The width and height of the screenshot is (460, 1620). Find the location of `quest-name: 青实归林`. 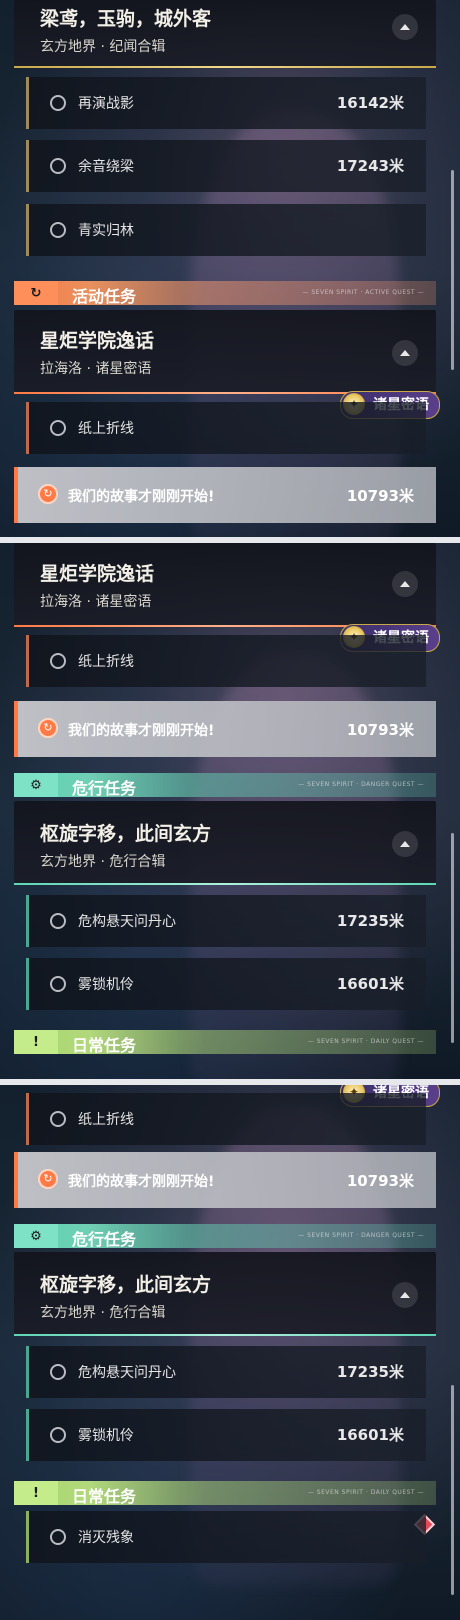

quest-name: 青实归林 is located at coordinates (106, 231).